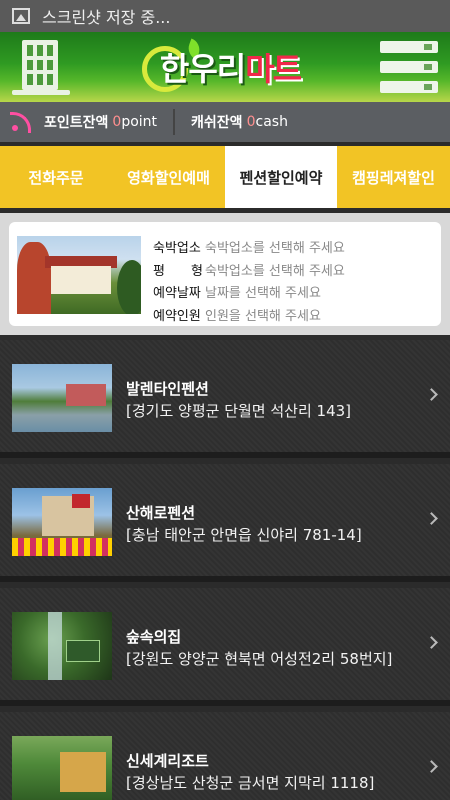  I want to click on cash-label: 캐쉬잔액, so click(217, 123).